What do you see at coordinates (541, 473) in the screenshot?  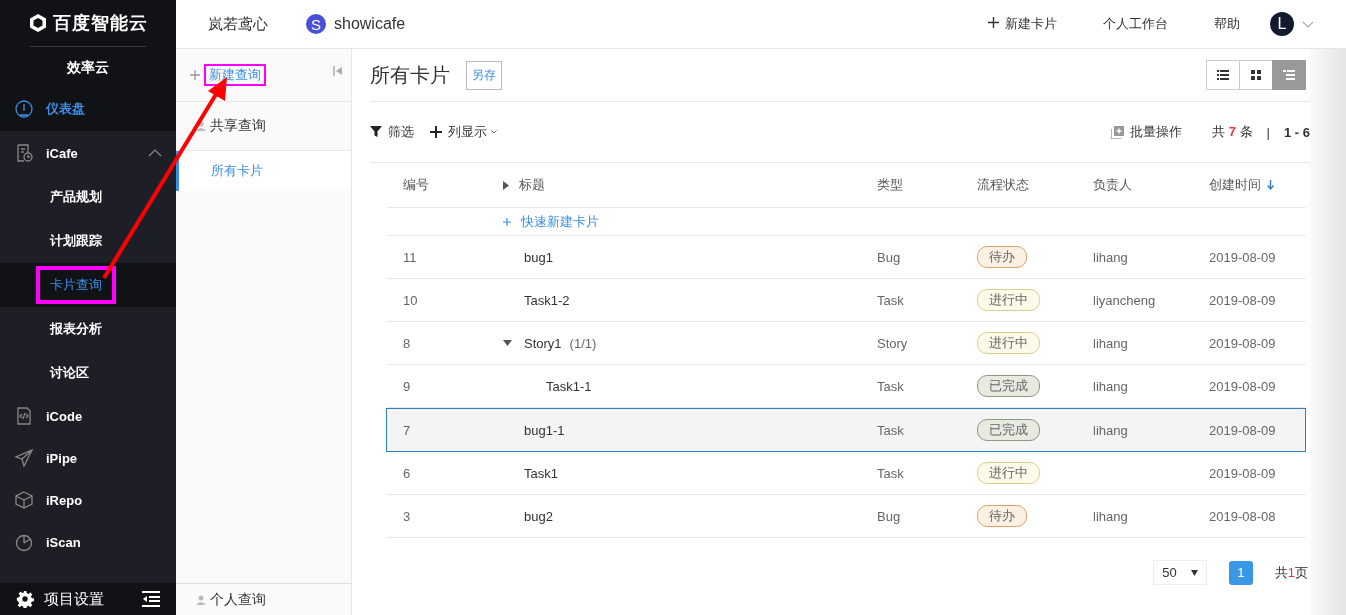 I see `card-title: Task1` at bounding box center [541, 473].